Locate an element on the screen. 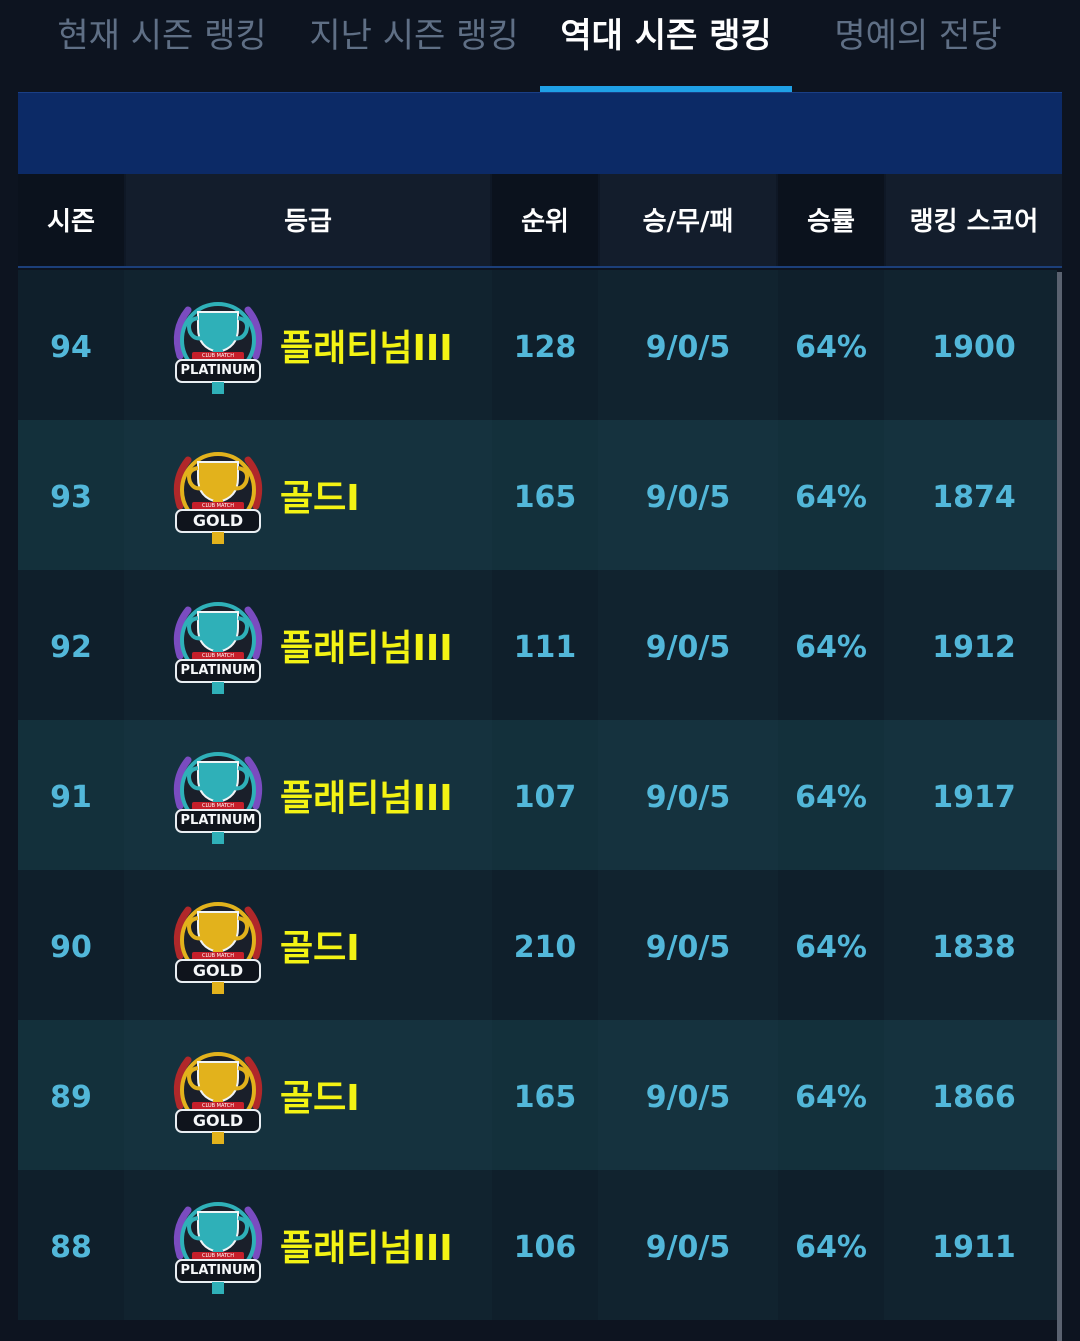 The width and height of the screenshot is (1080, 1341). ranking-score-cell: 1912 is located at coordinates (974, 647).